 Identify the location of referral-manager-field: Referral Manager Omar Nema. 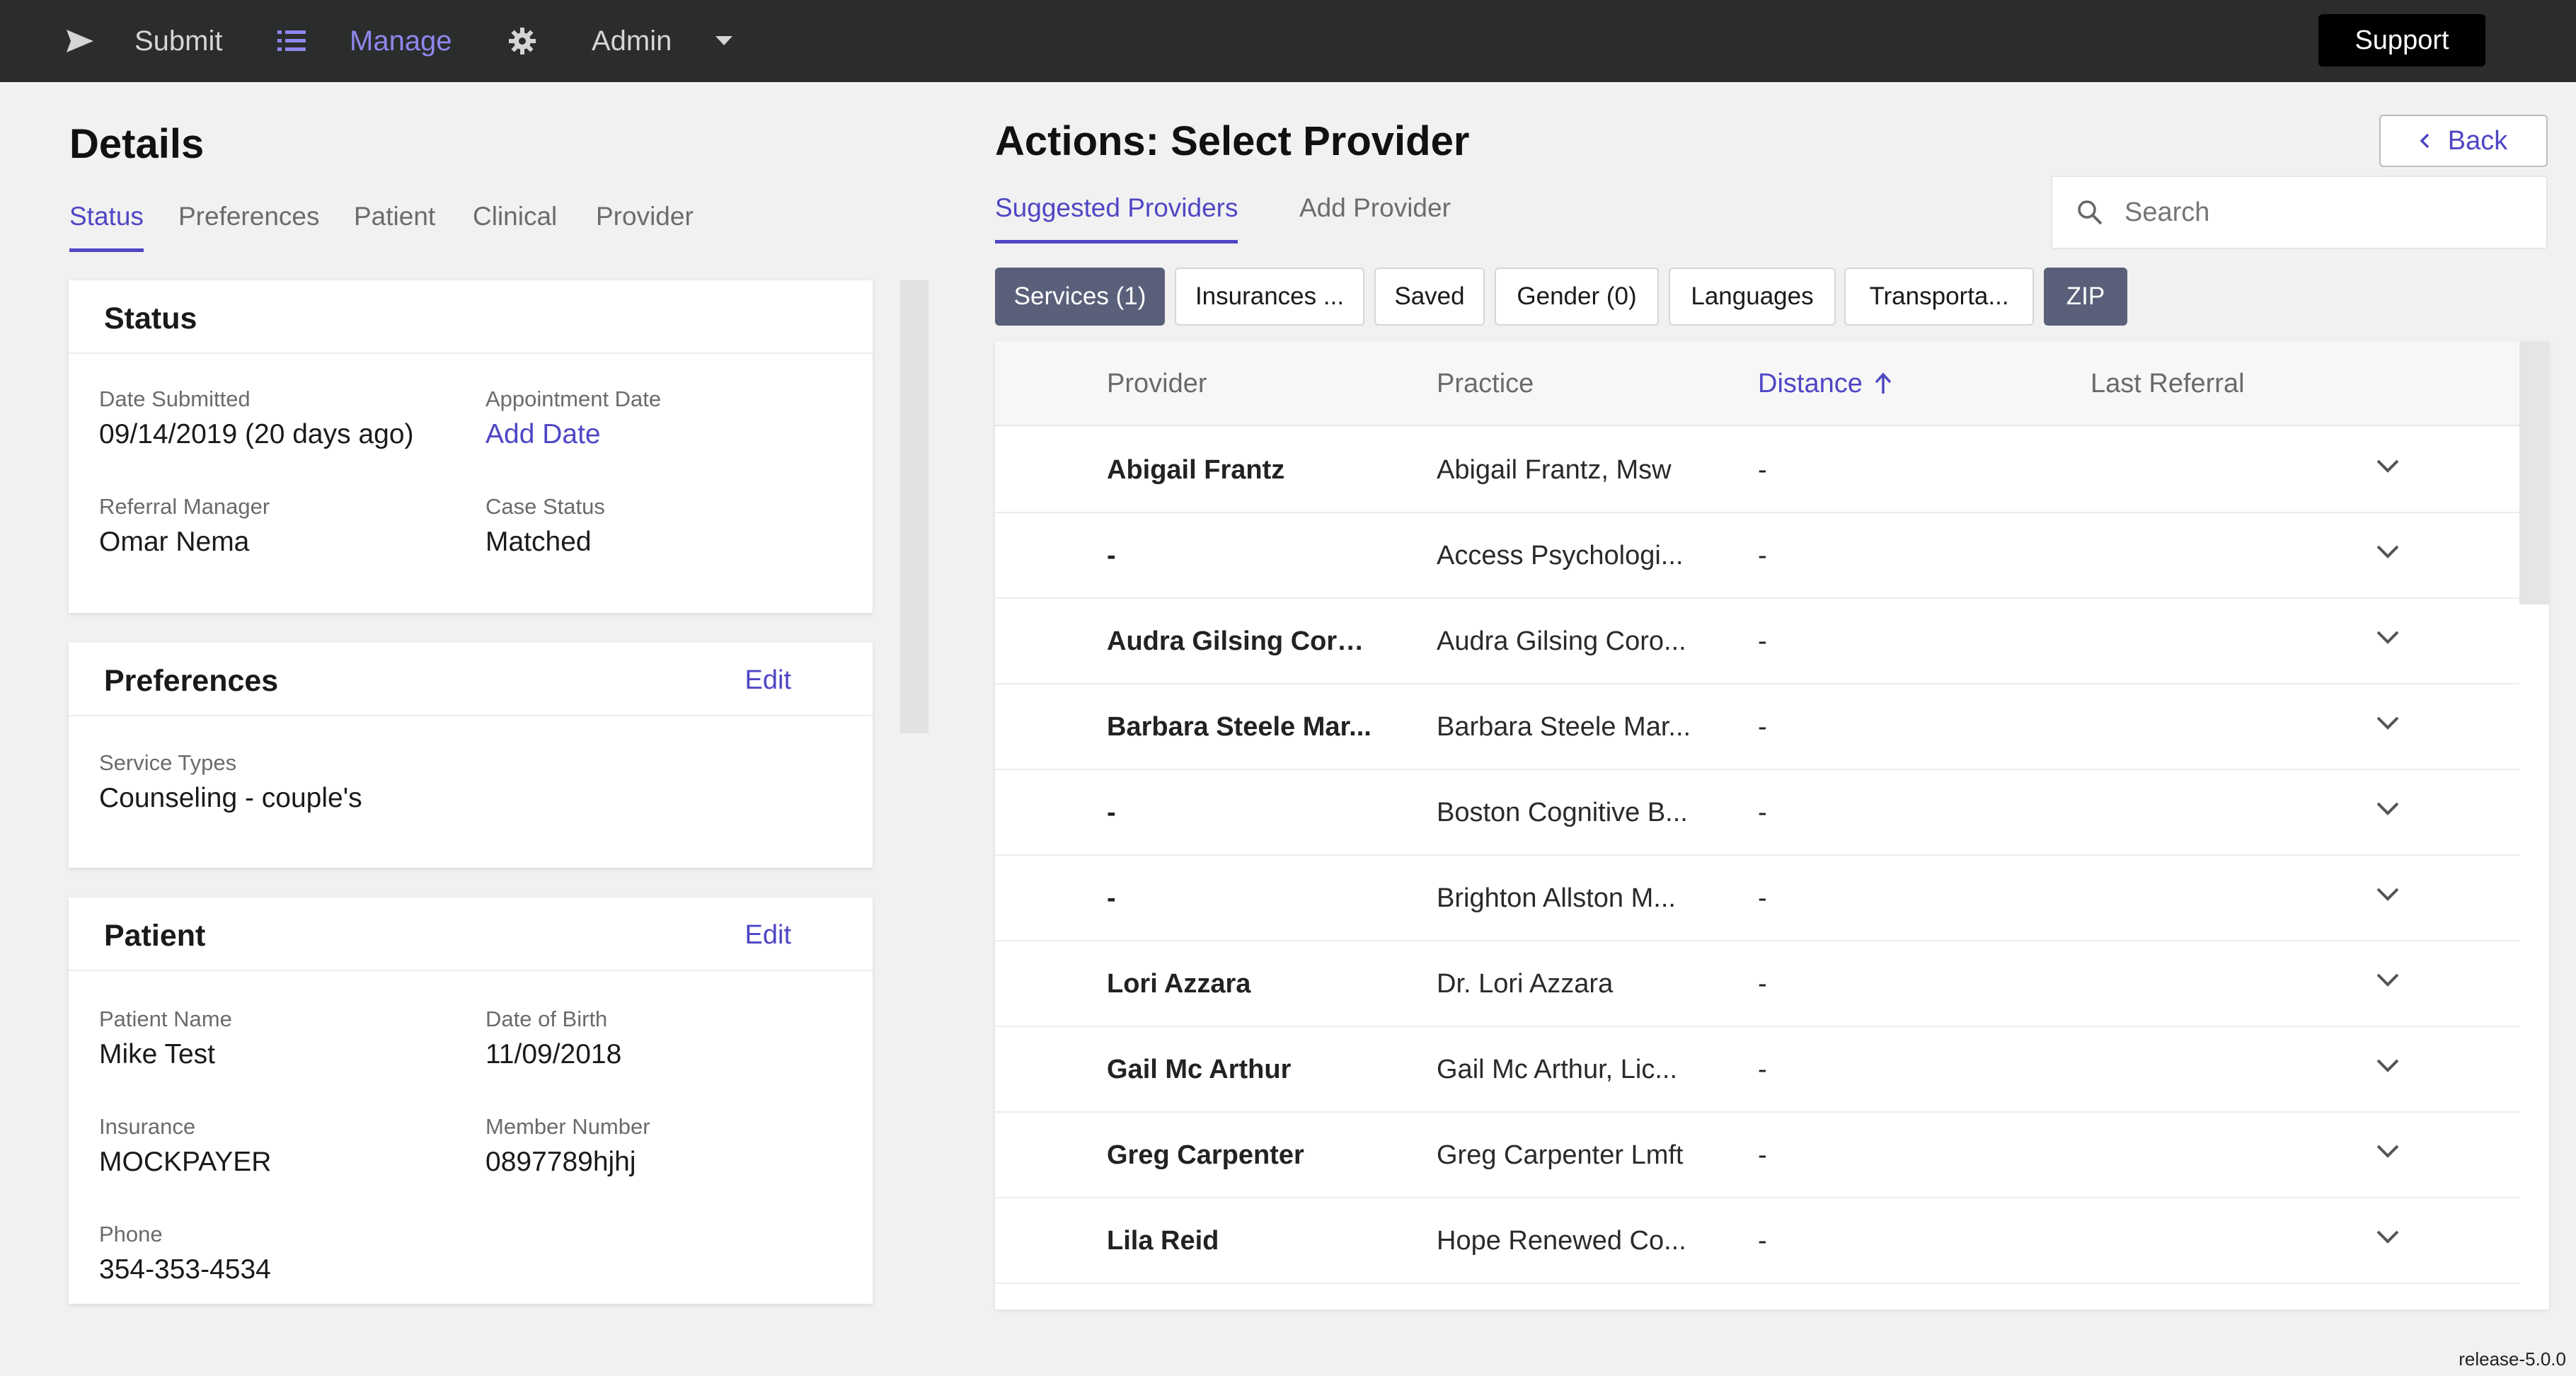
(184, 527).